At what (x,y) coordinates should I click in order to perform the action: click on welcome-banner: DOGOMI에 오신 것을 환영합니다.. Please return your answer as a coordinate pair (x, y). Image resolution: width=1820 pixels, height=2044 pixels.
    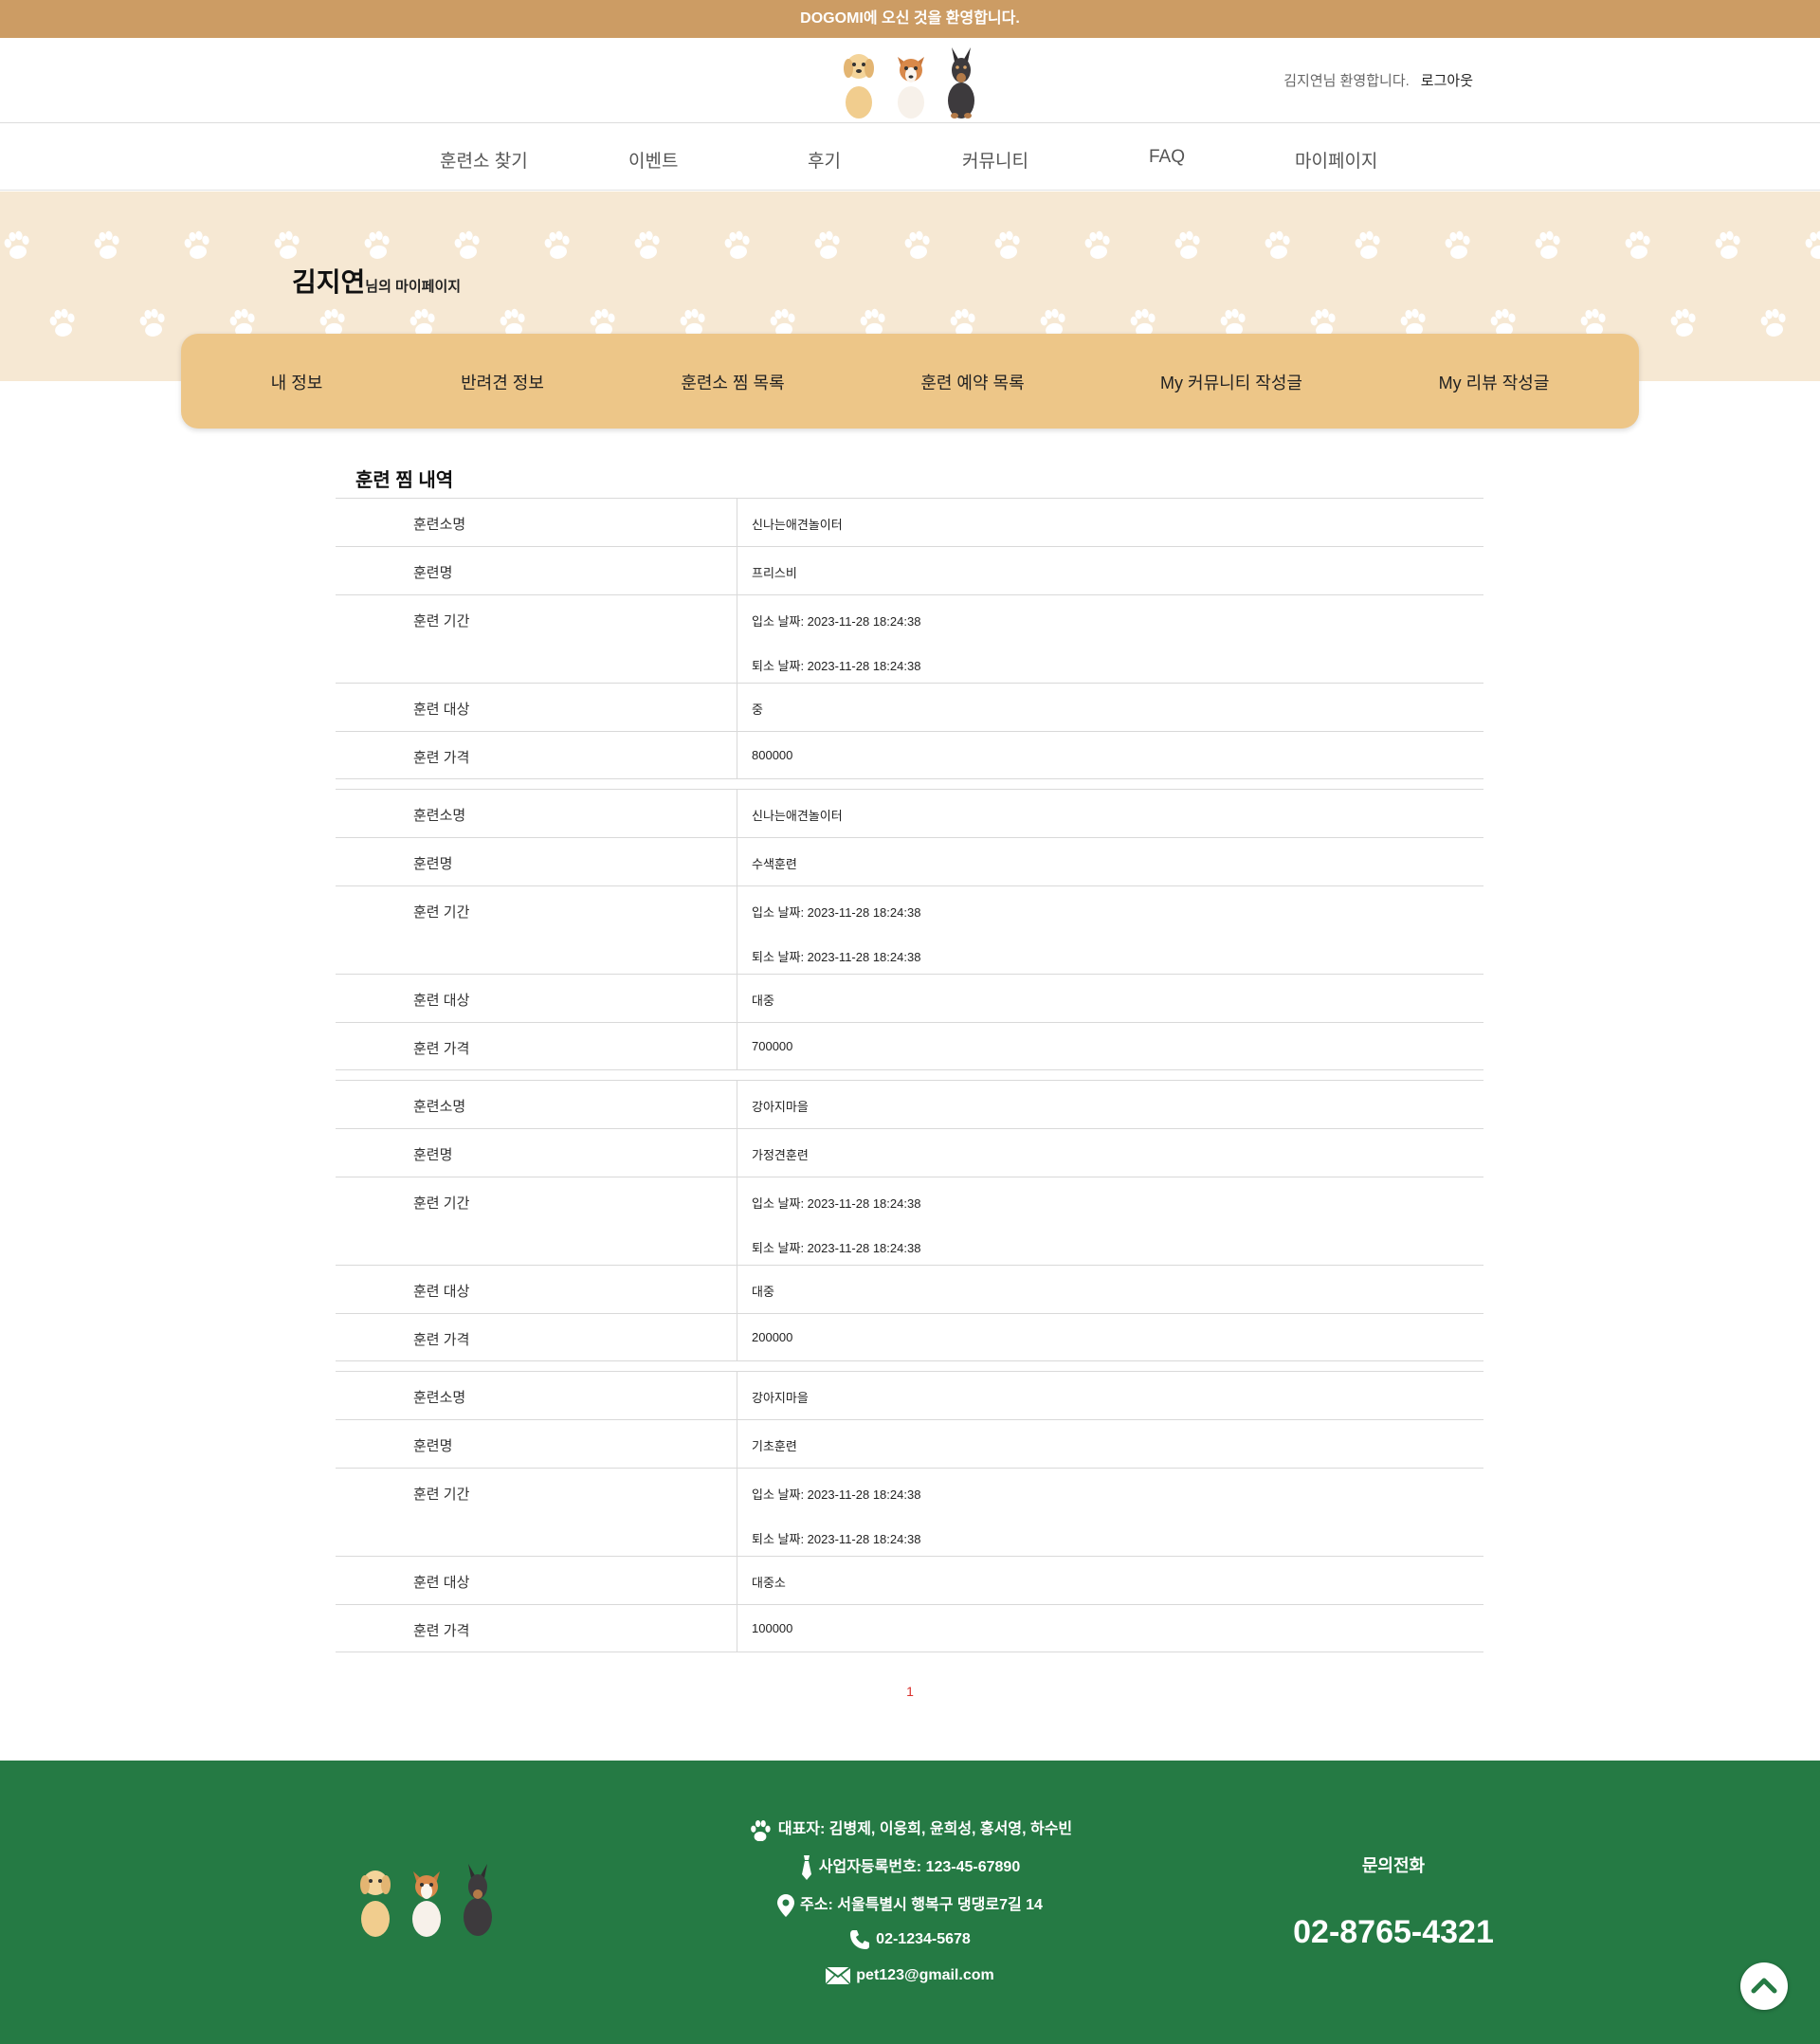
    Looking at the image, I should click on (910, 19).